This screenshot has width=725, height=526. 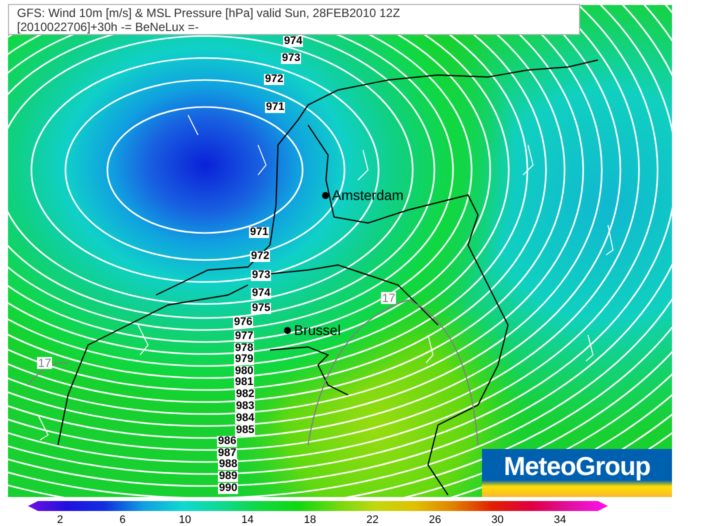 I want to click on isobar-label: 977, so click(x=244, y=336).